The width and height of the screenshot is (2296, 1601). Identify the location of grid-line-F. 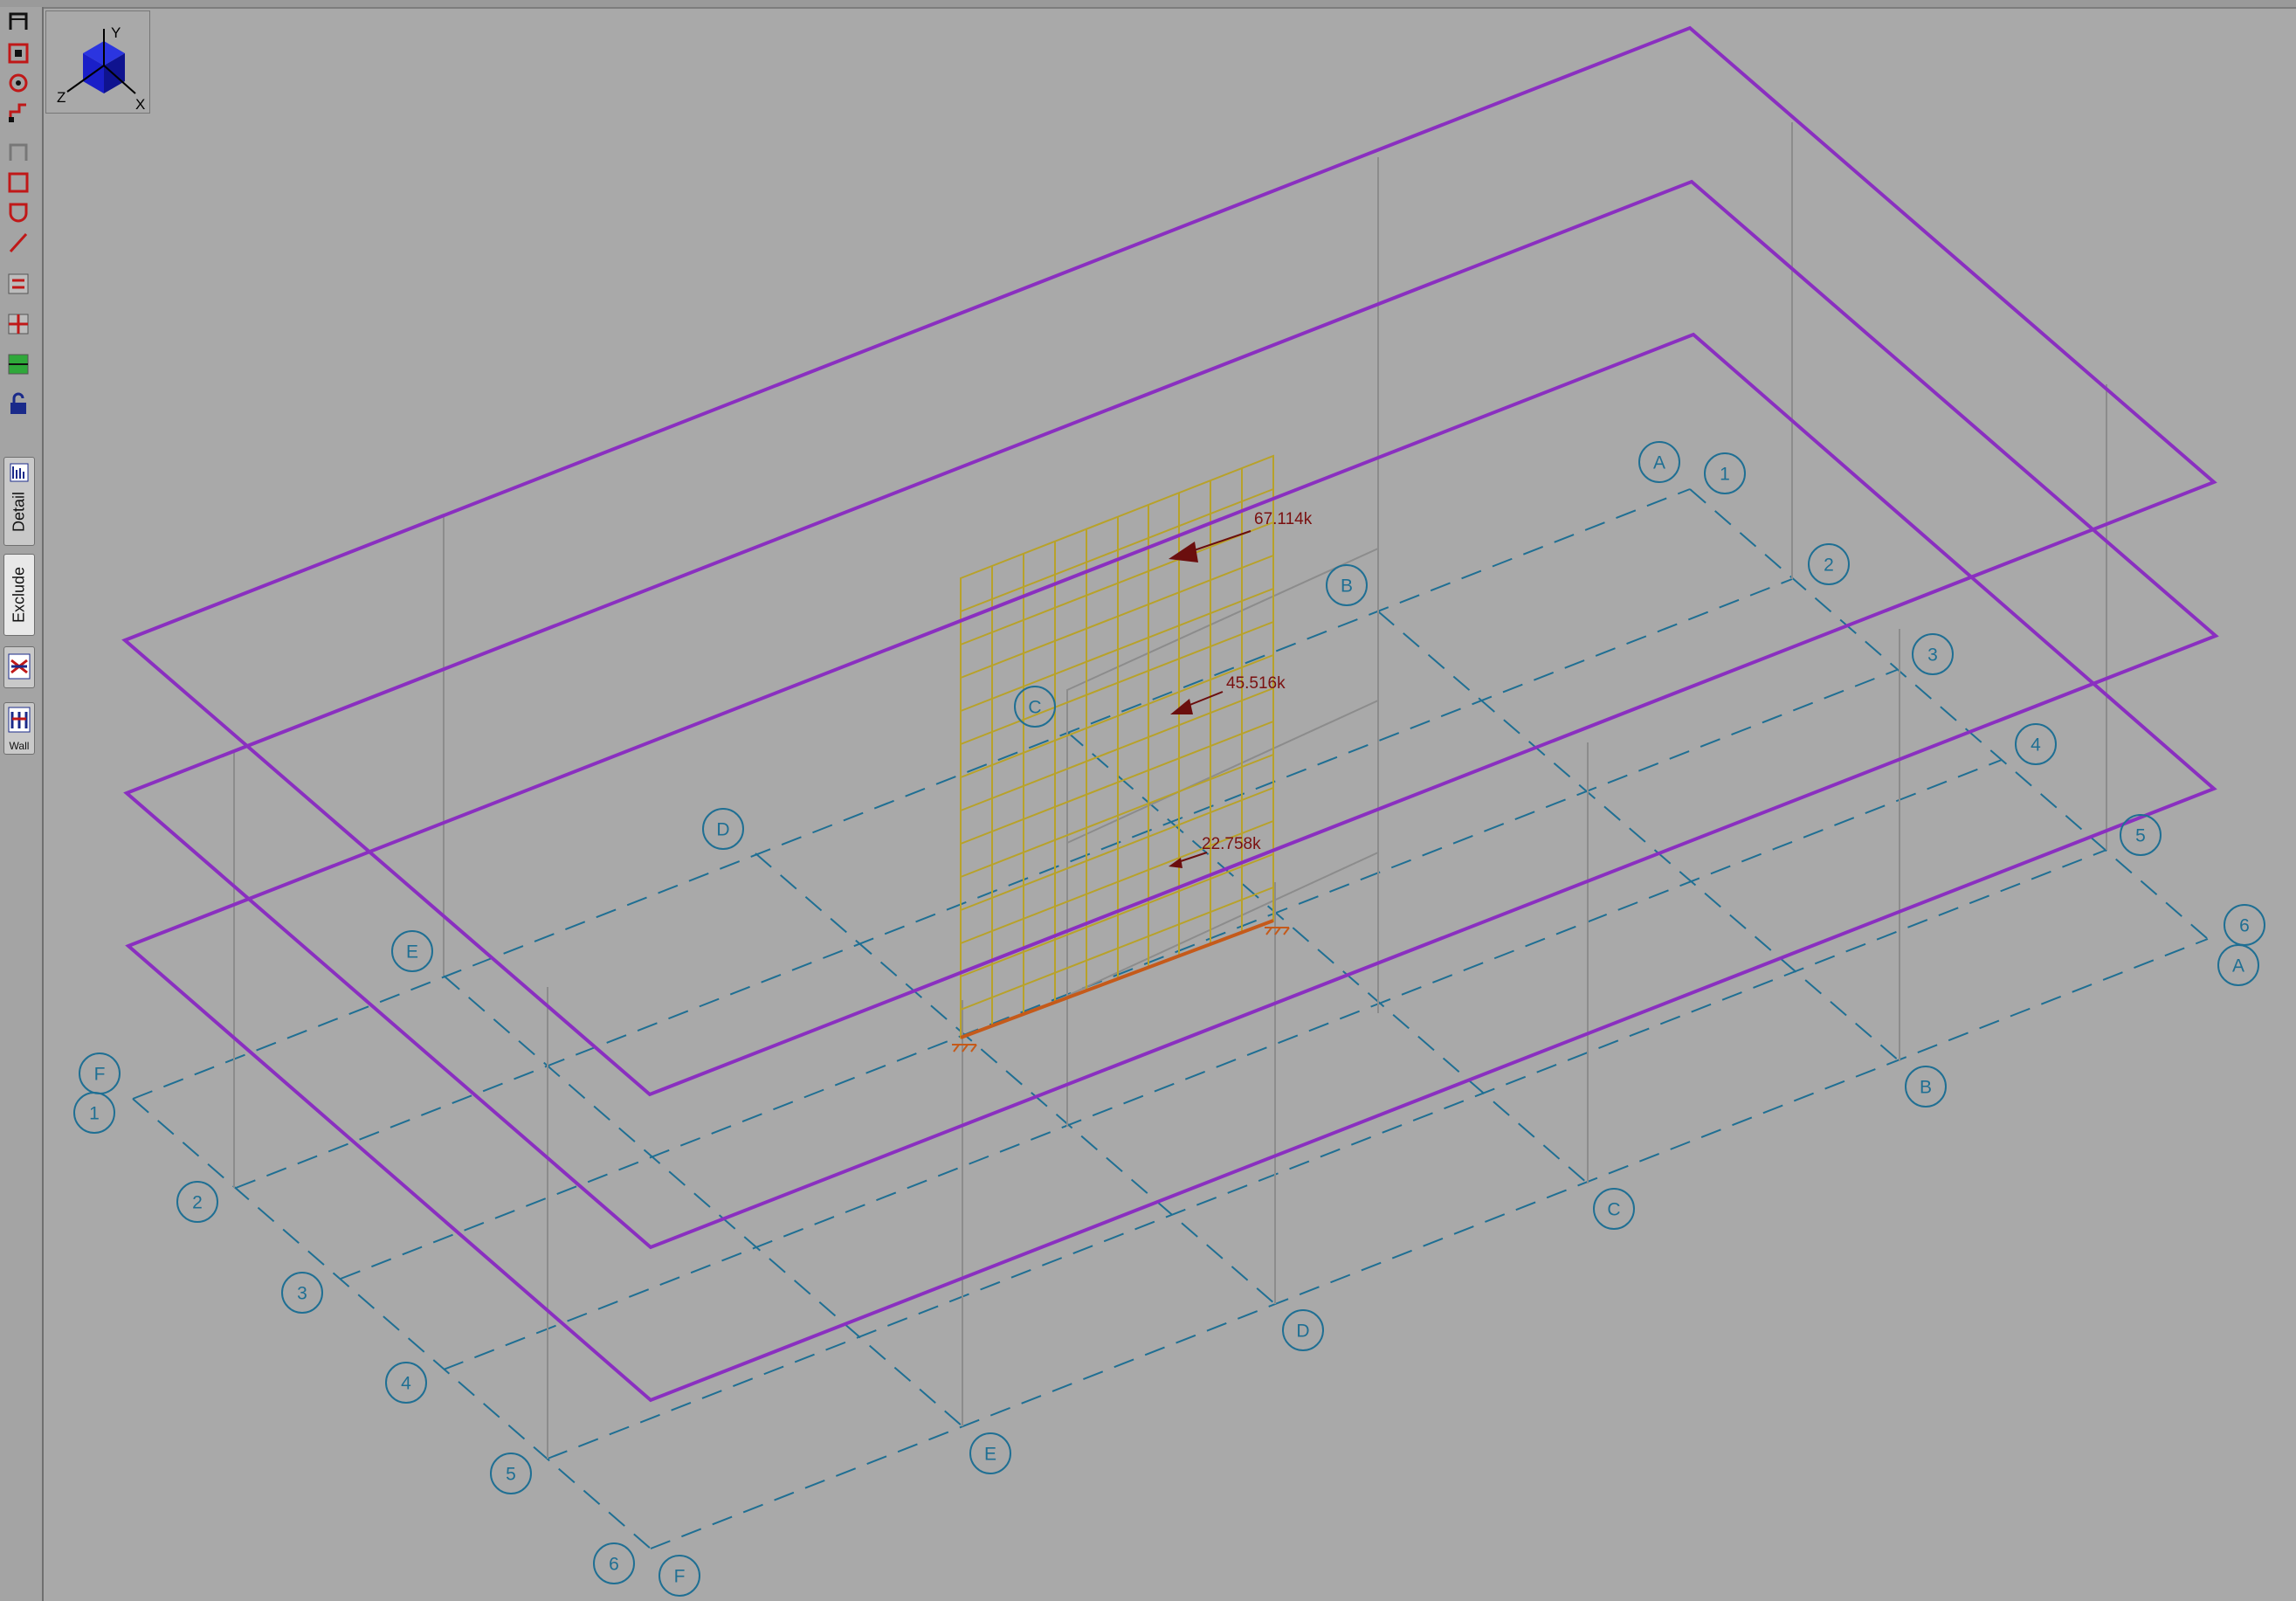
(392, 1323).